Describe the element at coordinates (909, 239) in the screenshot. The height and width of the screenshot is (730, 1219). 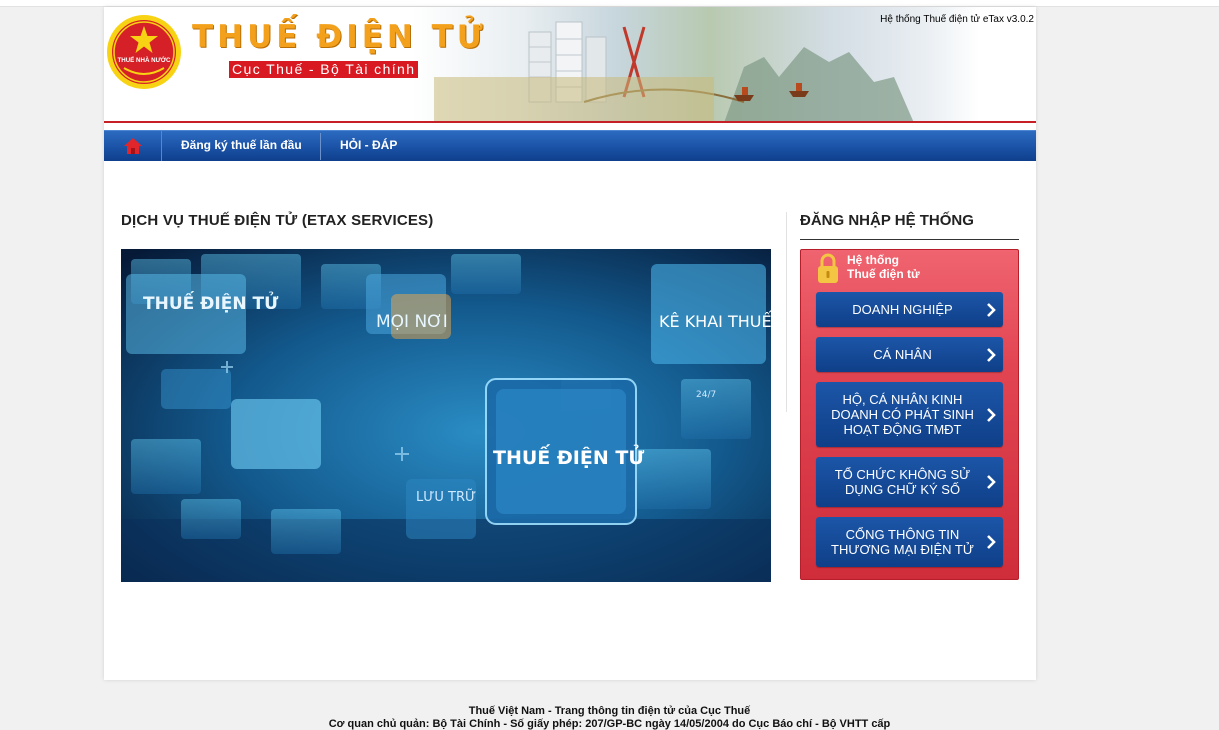
I see `login-title-underline` at that location.